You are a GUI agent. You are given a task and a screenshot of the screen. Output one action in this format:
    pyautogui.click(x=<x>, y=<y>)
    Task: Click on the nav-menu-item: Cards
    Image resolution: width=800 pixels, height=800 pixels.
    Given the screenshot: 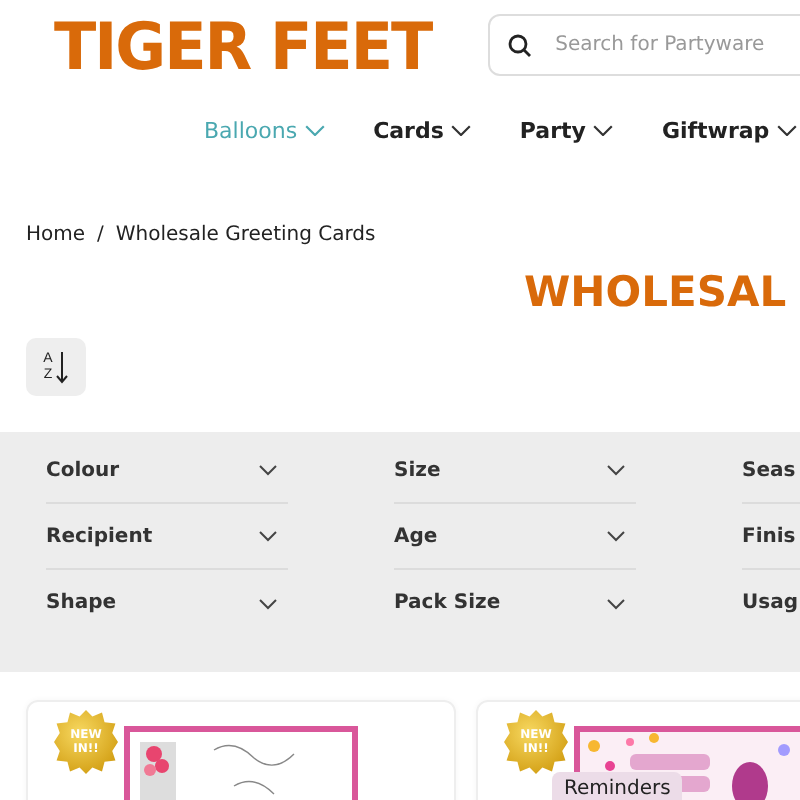 What is the action you would take?
    pyautogui.click(x=422, y=130)
    